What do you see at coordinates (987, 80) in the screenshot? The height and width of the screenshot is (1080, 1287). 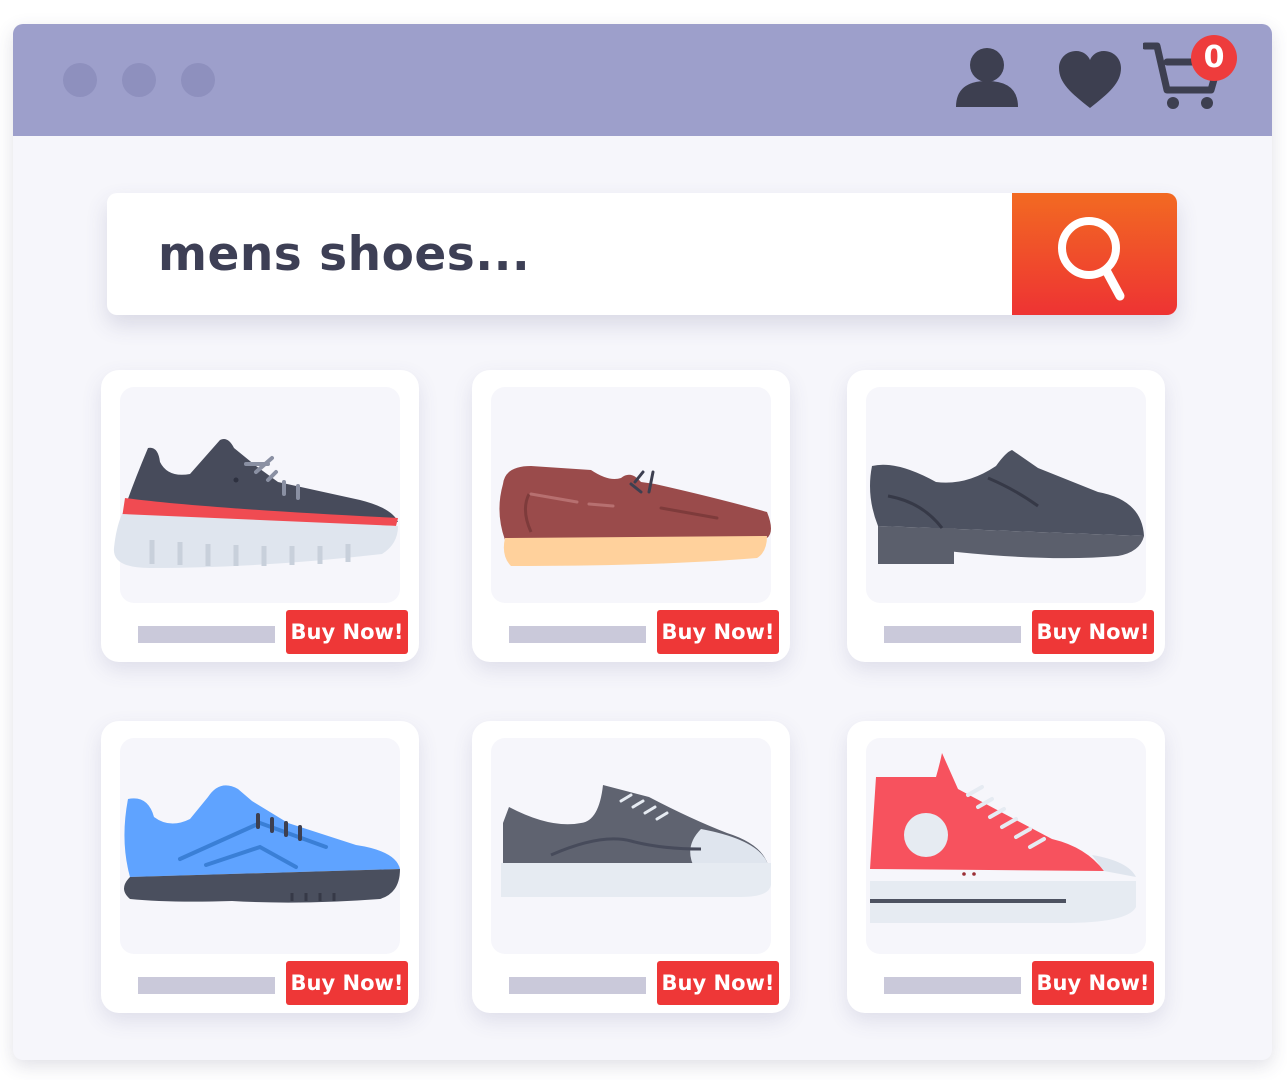 I see `user-icon` at bounding box center [987, 80].